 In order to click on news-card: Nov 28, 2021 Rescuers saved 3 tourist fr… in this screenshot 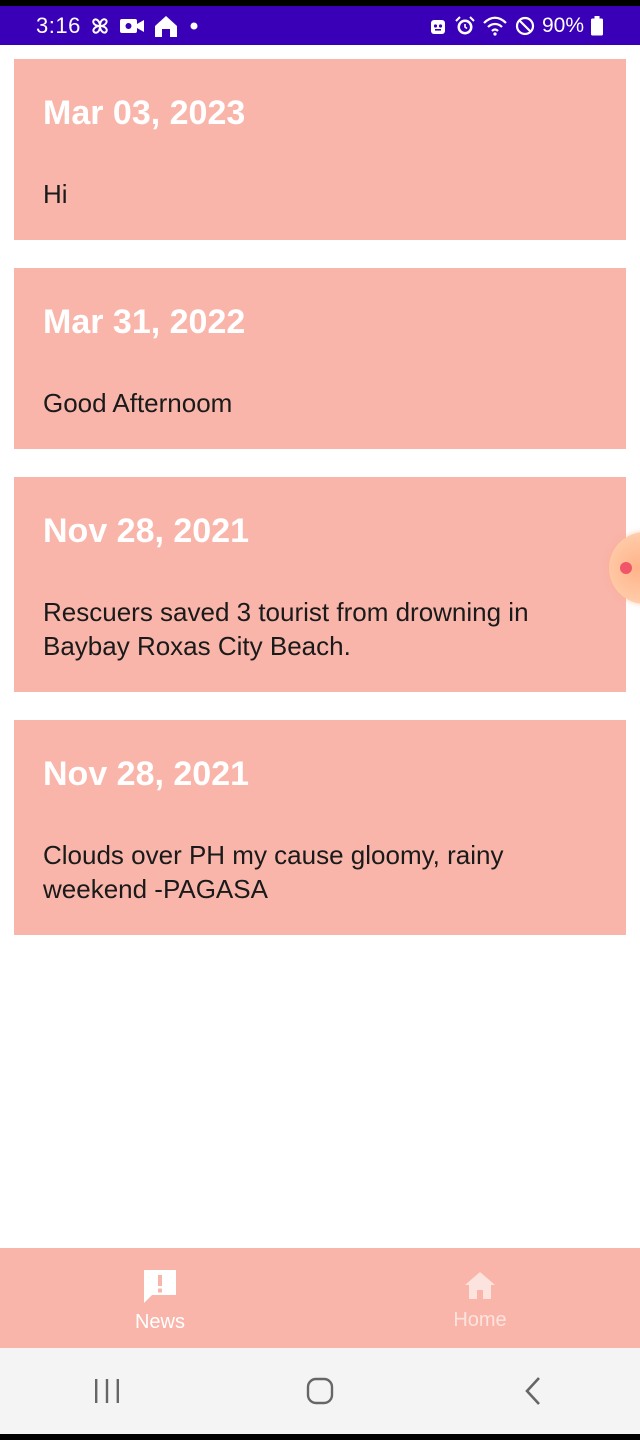, I will do `click(320, 584)`.